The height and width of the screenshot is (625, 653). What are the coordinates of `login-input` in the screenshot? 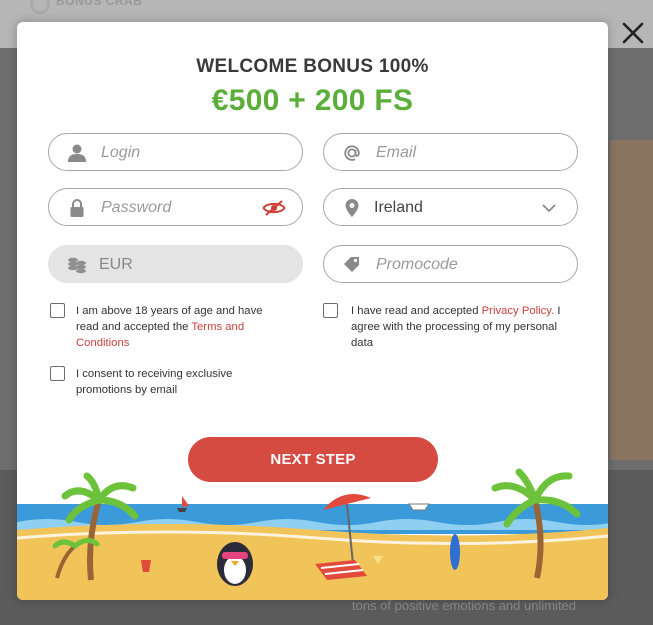 It's located at (186, 153).